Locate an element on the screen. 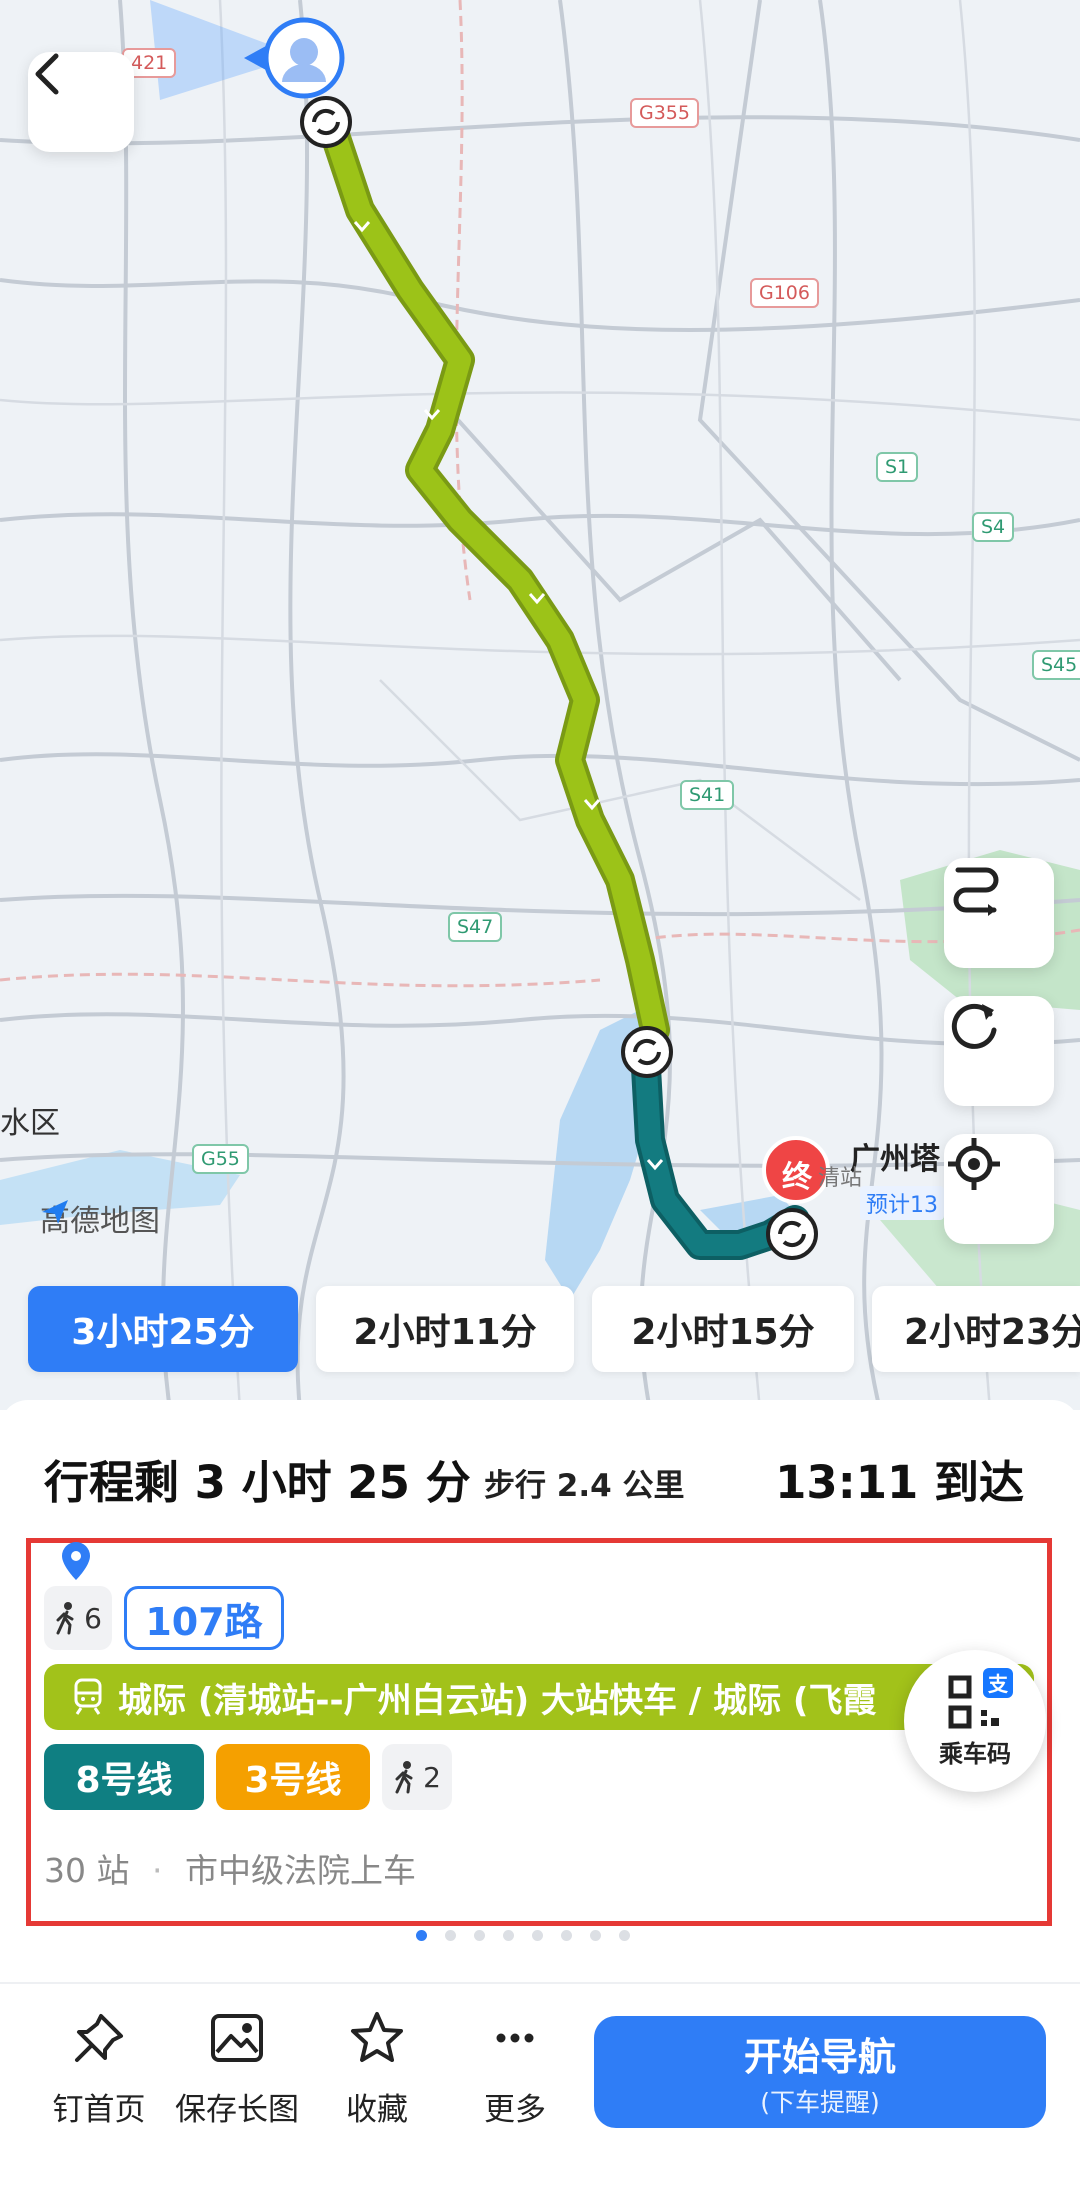 The width and height of the screenshot is (1080, 2201). trip-summary: 行程剩 3 小时 25 分 步行 2.4 公里 13:11 到达 is located at coordinates (544, 1477).